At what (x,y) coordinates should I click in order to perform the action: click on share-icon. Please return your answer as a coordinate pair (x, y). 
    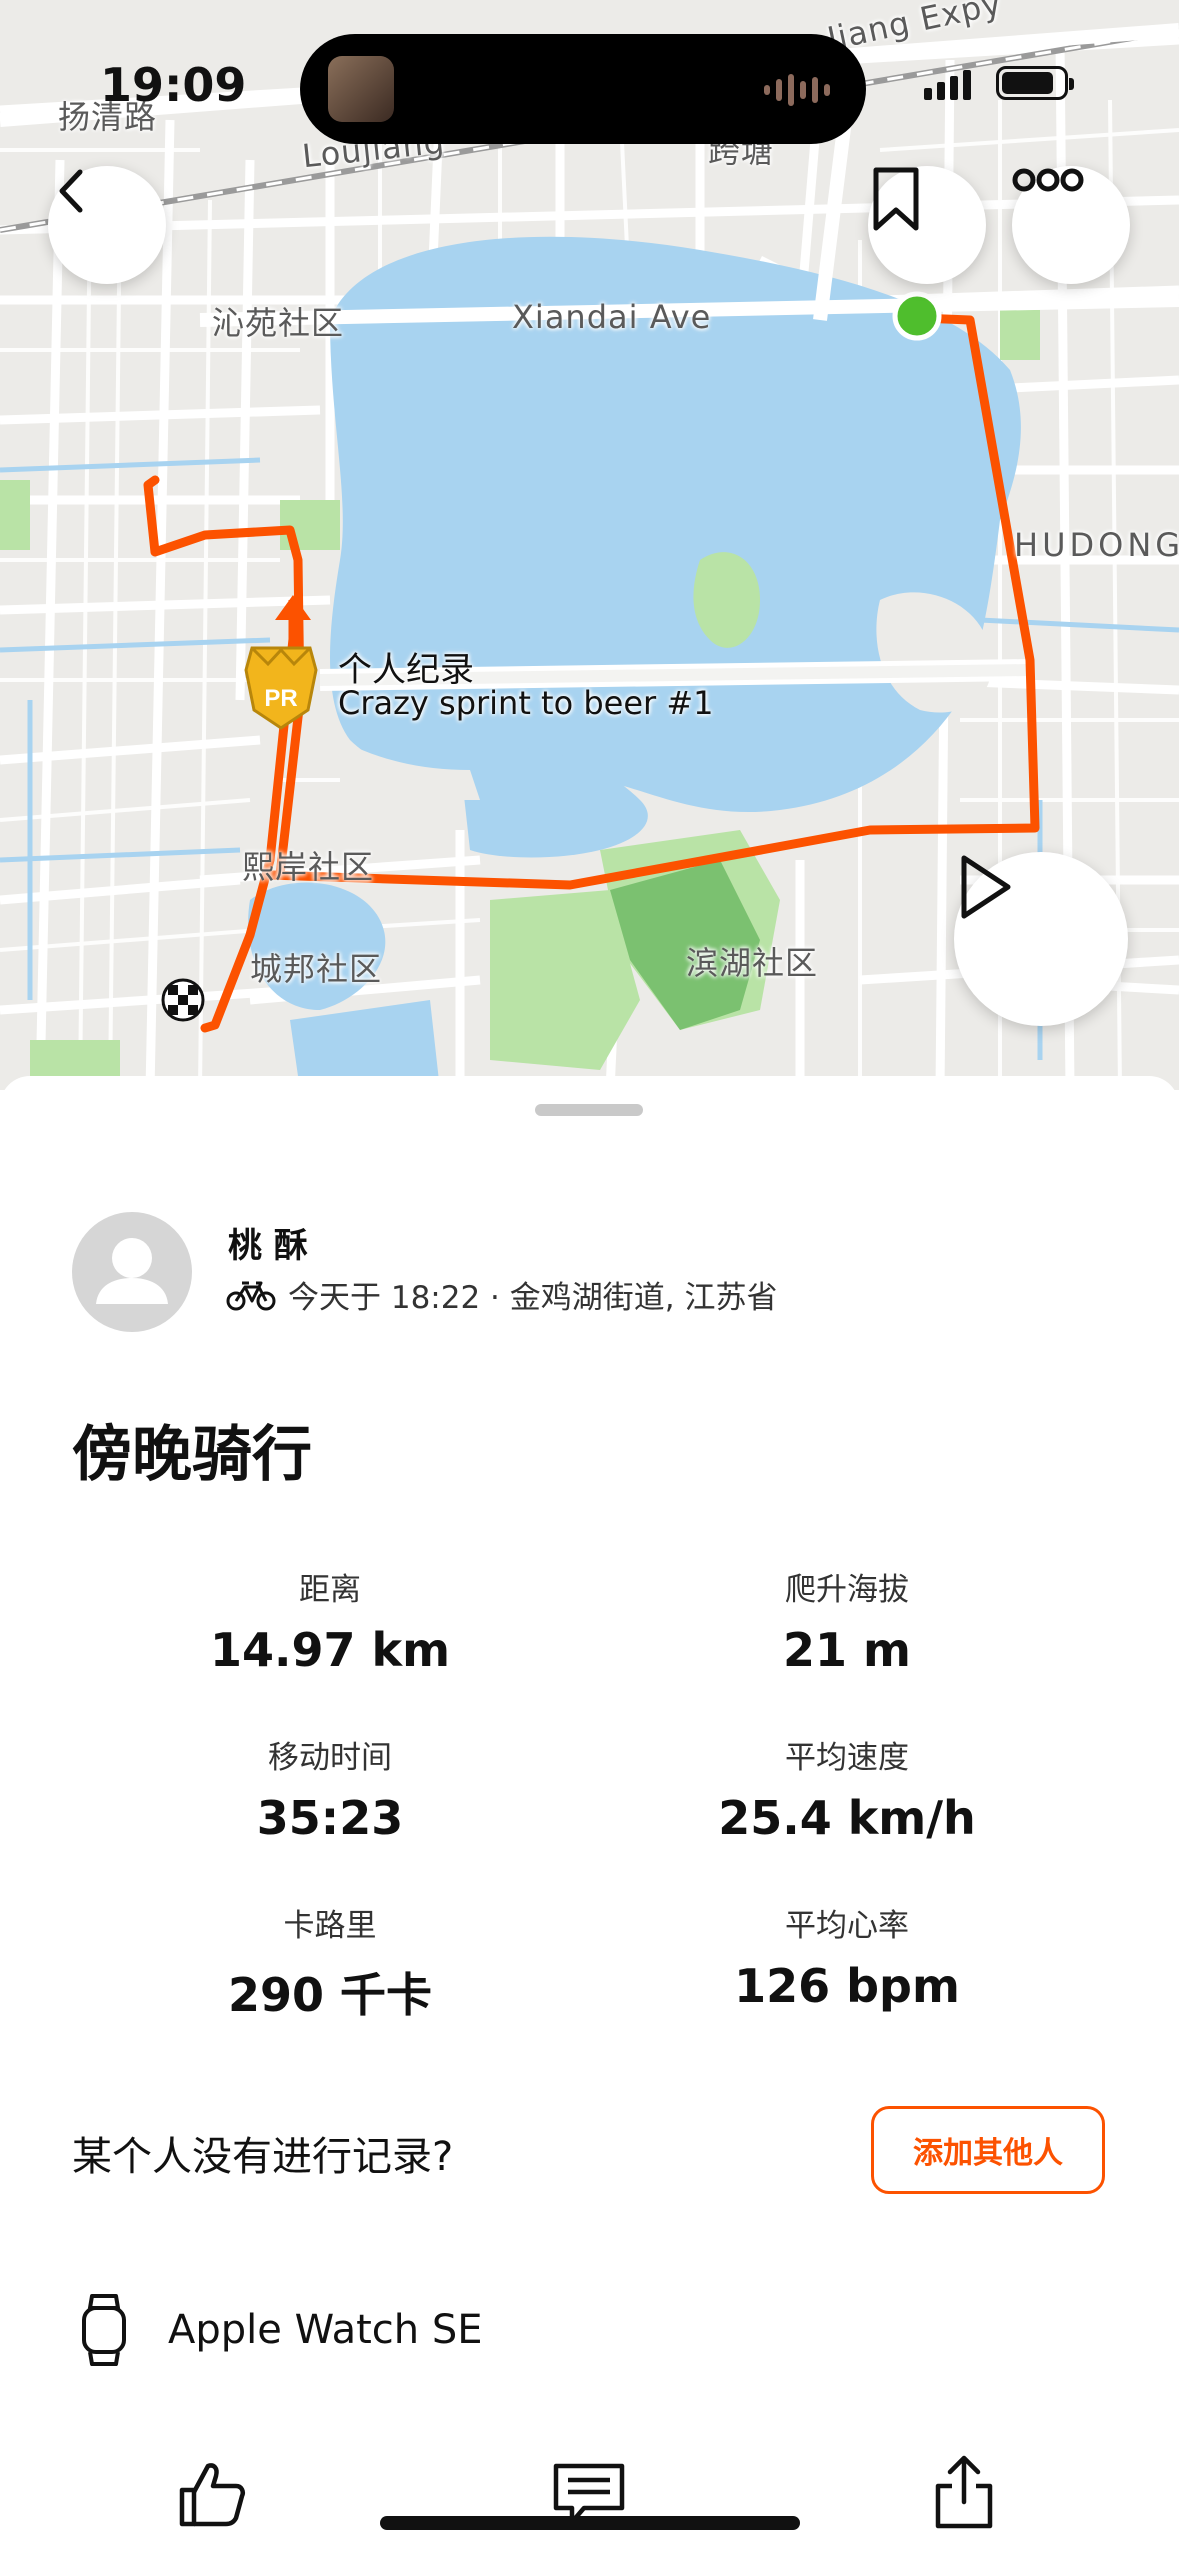
    Looking at the image, I should click on (964, 2492).